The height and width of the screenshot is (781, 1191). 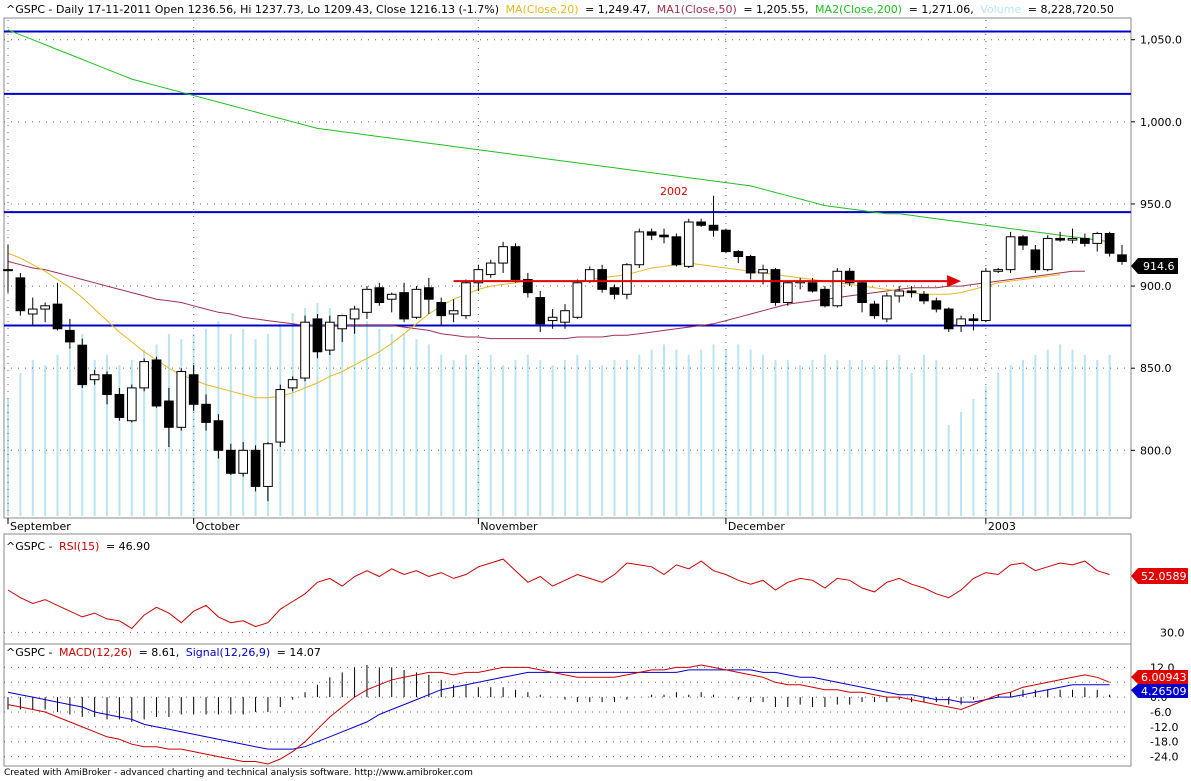 What do you see at coordinates (509, 526) in the screenshot?
I see `x-tick-label: November` at bounding box center [509, 526].